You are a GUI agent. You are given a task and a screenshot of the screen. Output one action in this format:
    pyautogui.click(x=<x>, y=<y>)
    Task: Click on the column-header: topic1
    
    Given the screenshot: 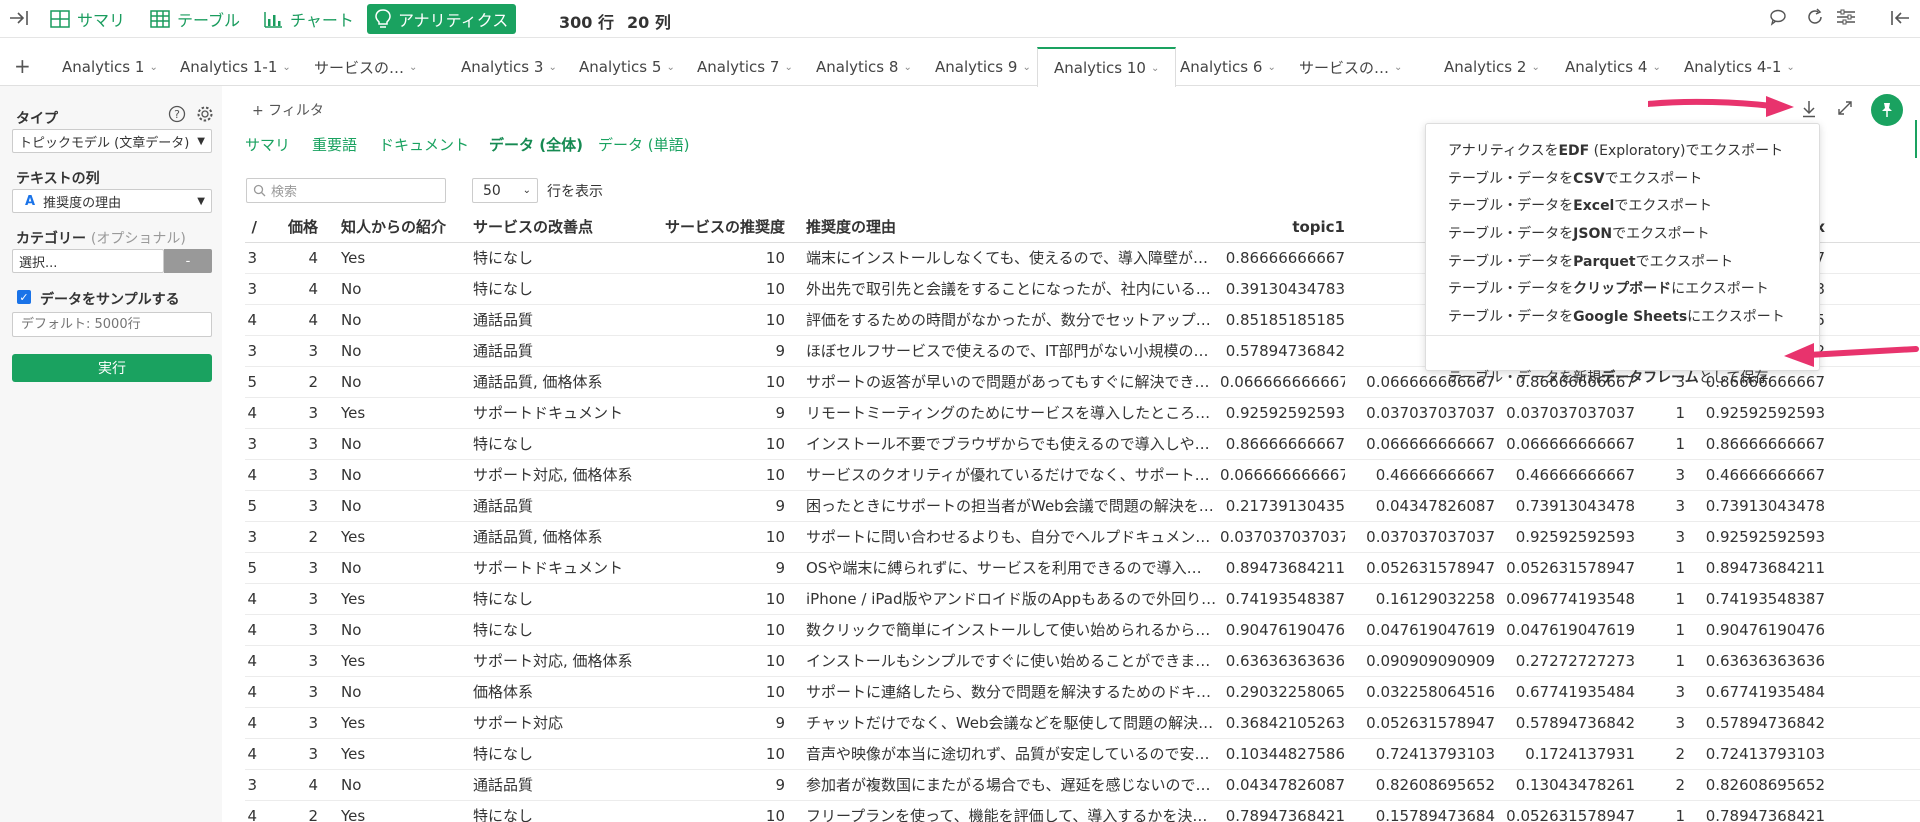 What is the action you would take?
    pyautogui.click(x=1282, y=227)
    